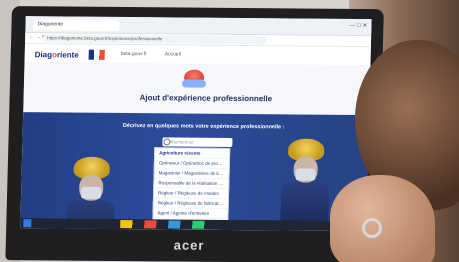 The height and width of the screenshot is (262, 459). What do you see at coordinates (305, 182) in the screenshot?
I see `worker-illustration-right` at bounding box center [305, 182].